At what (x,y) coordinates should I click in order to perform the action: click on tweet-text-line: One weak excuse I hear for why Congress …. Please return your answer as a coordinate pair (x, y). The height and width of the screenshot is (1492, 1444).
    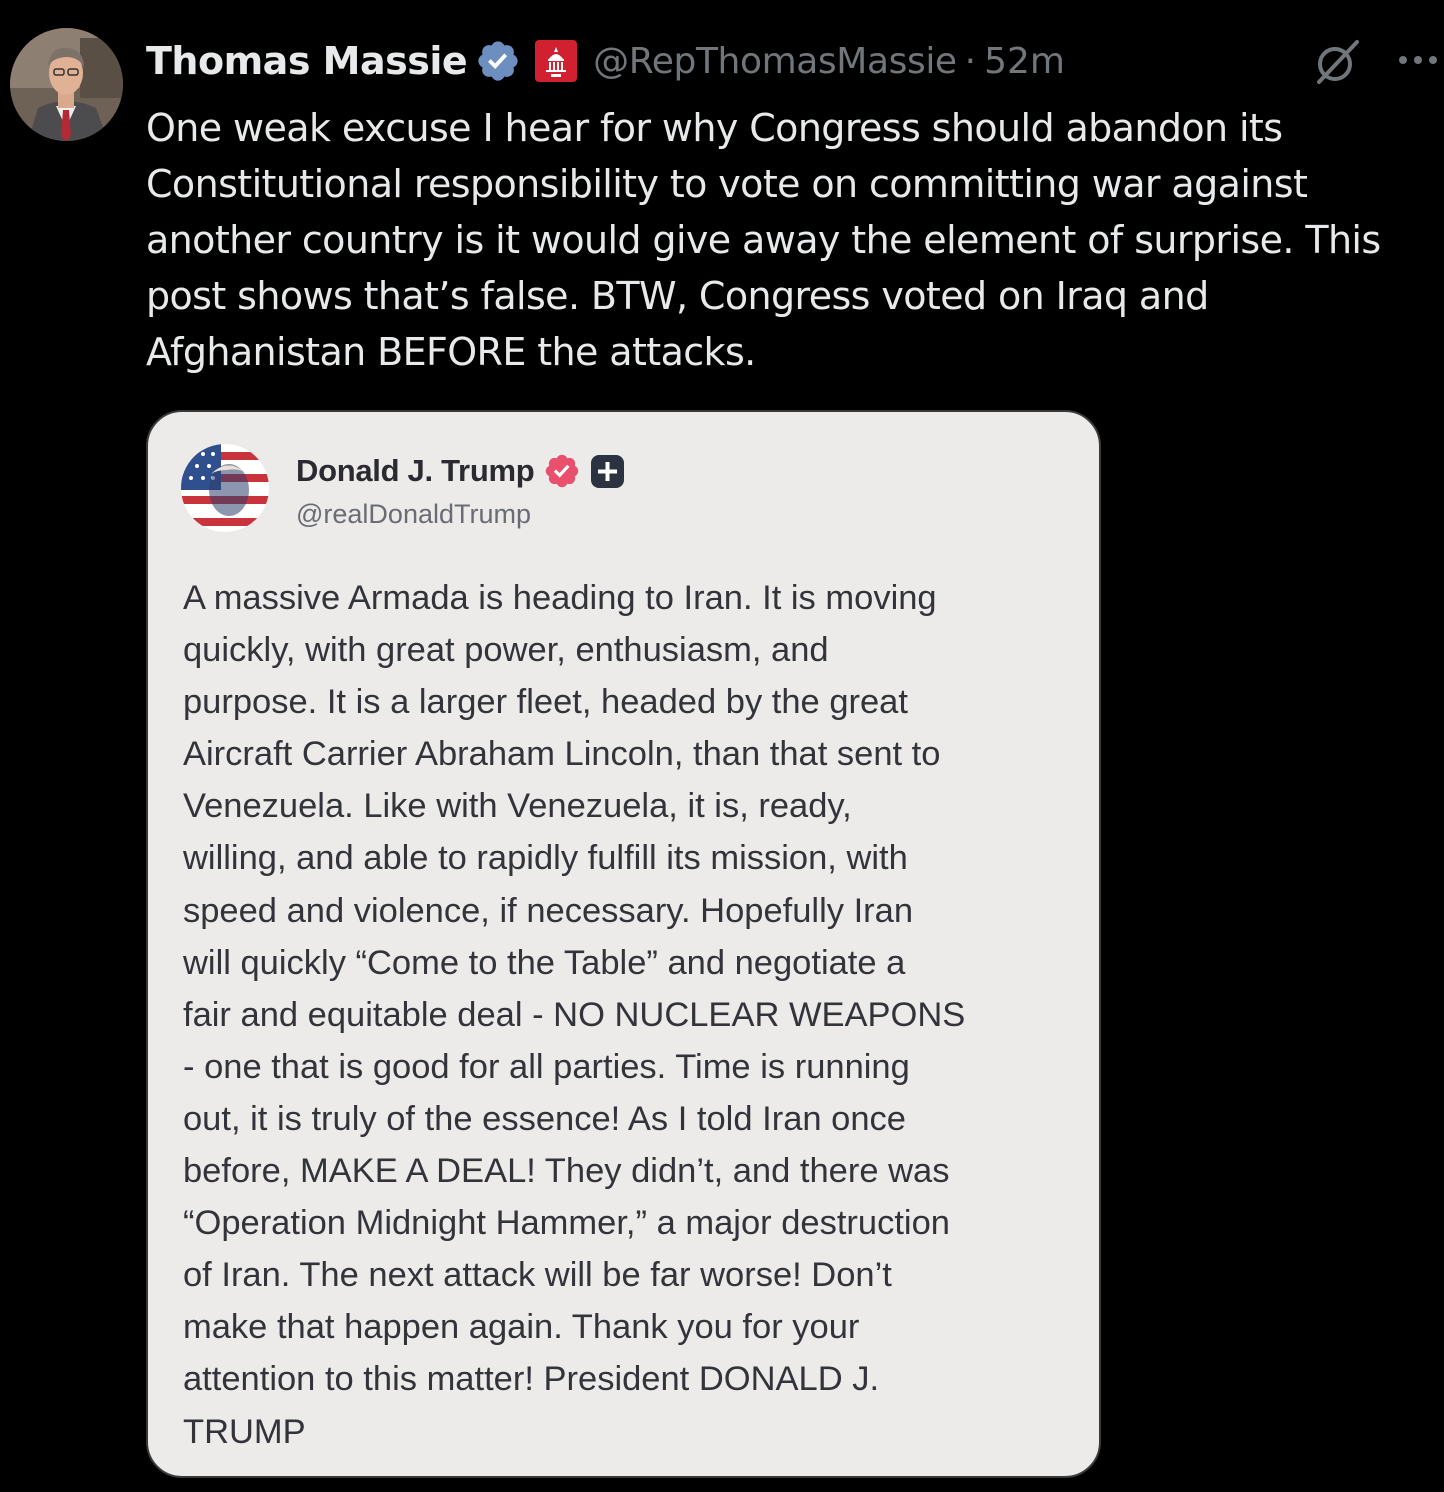
    Looking at the image, I should click on (714, 128).